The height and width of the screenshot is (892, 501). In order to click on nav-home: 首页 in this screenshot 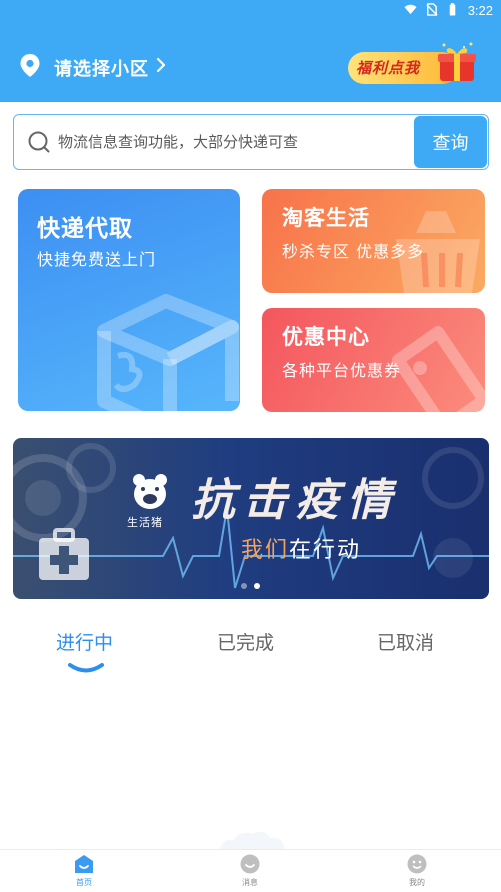, I will do `click(84, 873)`.